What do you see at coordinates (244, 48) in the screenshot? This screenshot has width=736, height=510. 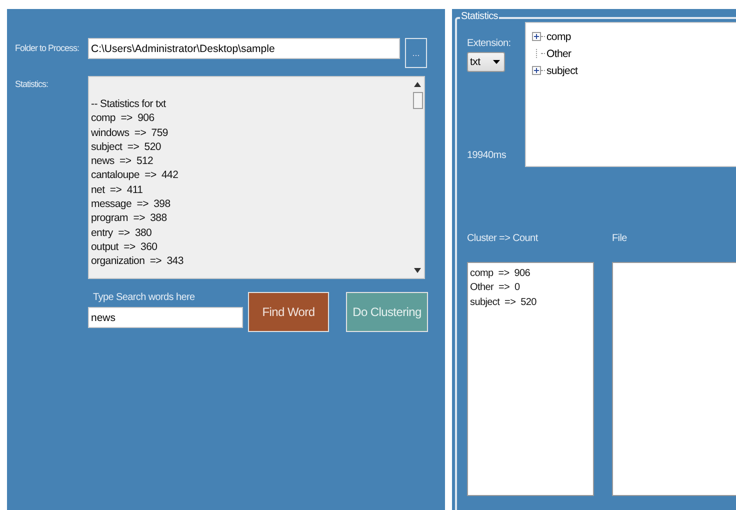 I see `folder-field: C:\Users\Administrator\Desktop\sample` at bounding box center [244, 48].